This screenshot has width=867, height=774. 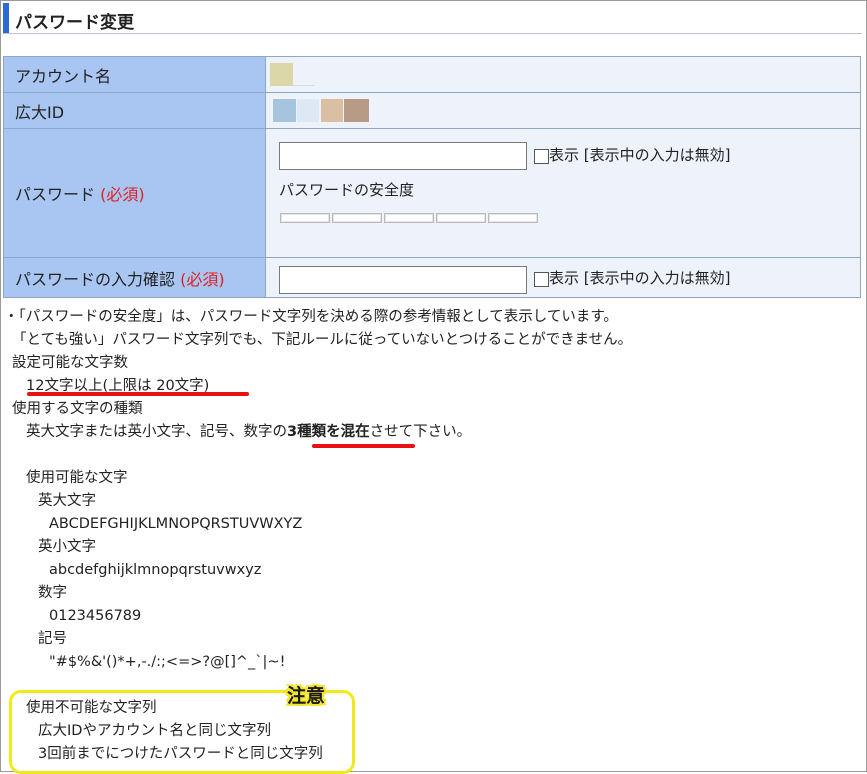 What do you see at coordinates (563, 110) in the screenshot?
I see `ad-id-value` at bounding box center [563, 110].